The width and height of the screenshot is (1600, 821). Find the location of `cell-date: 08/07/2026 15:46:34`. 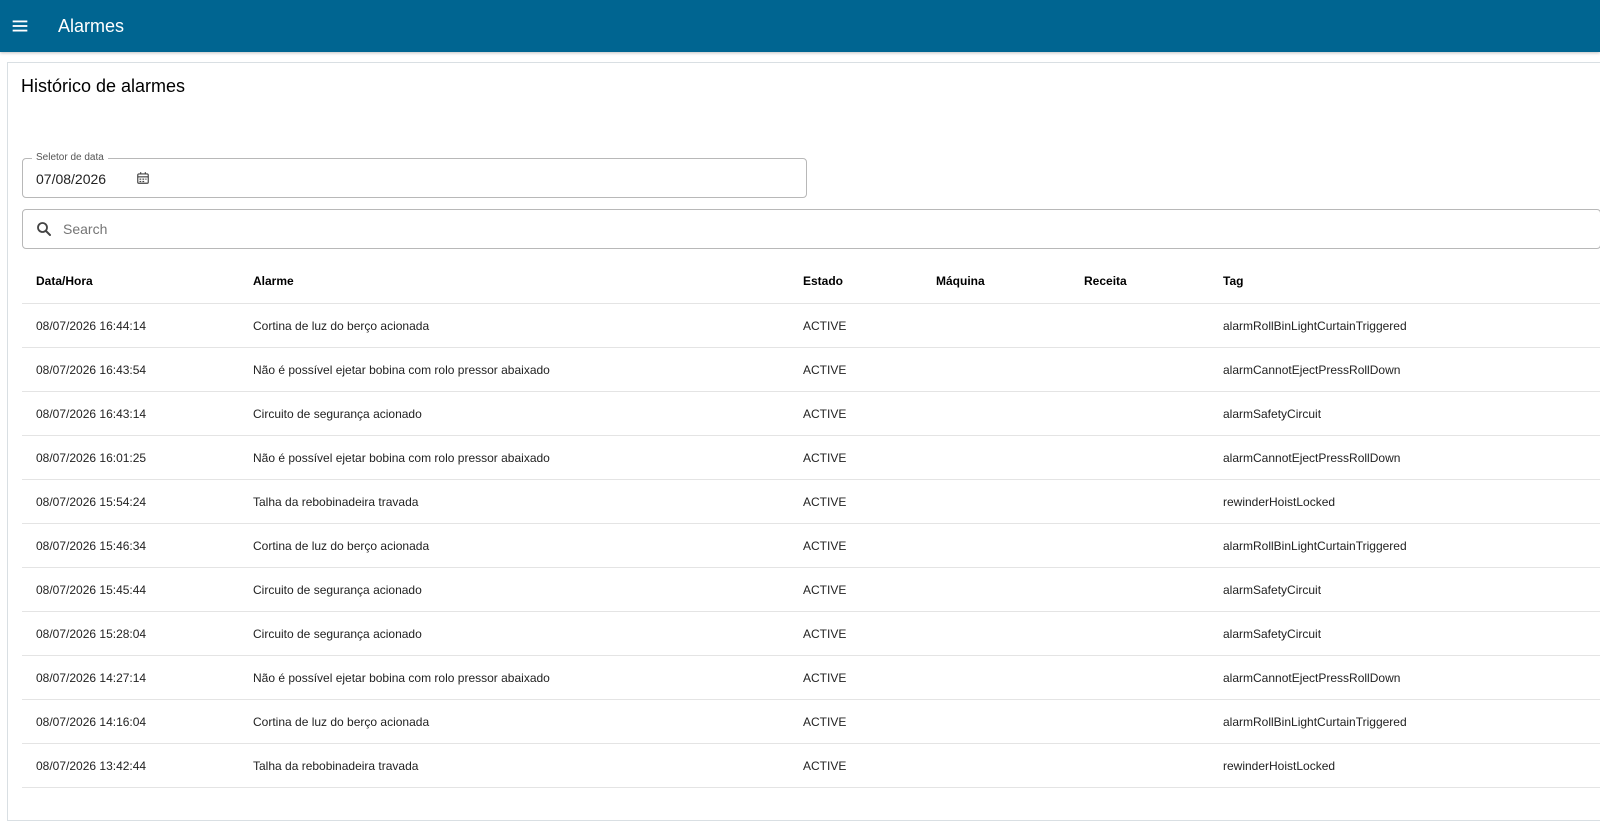

cell-date: 08/07/2026 15:46:34 is located at coordinates (130, 545).